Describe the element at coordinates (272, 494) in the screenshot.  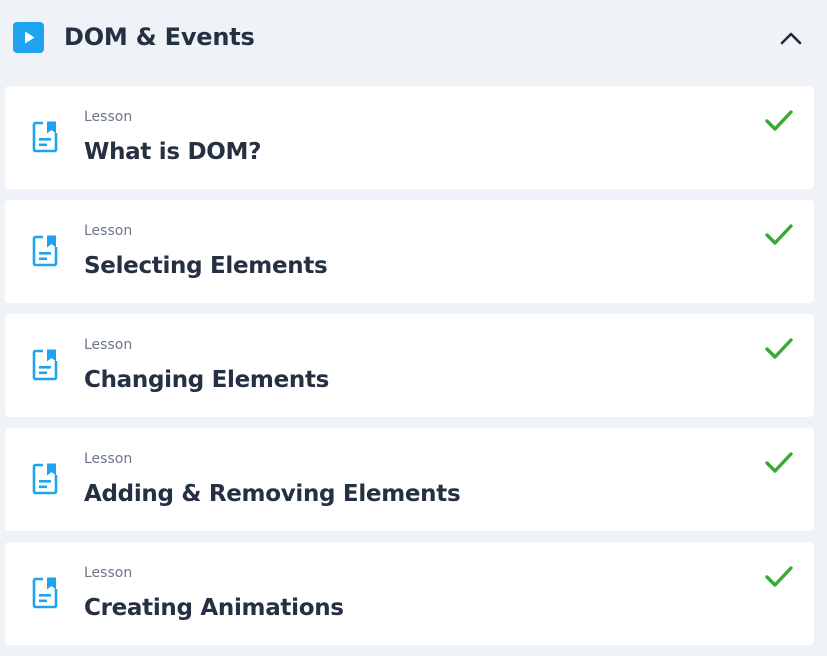
I see `lesson-title: Adding & Removing Elements` at that location.